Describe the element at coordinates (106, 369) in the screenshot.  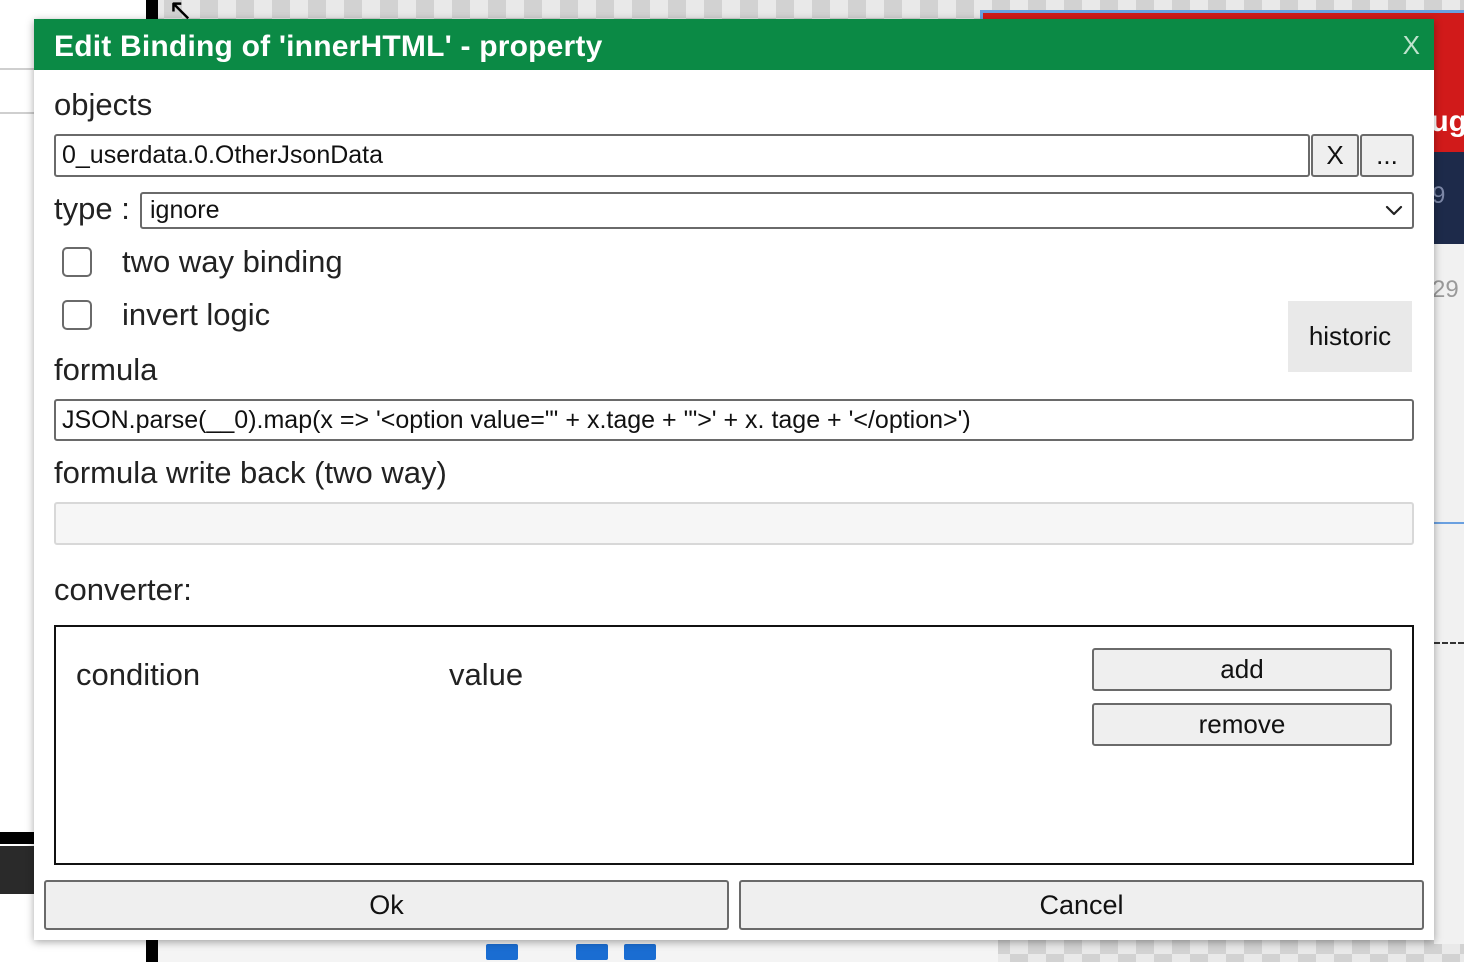
I see `formula-label: formula` at that location.